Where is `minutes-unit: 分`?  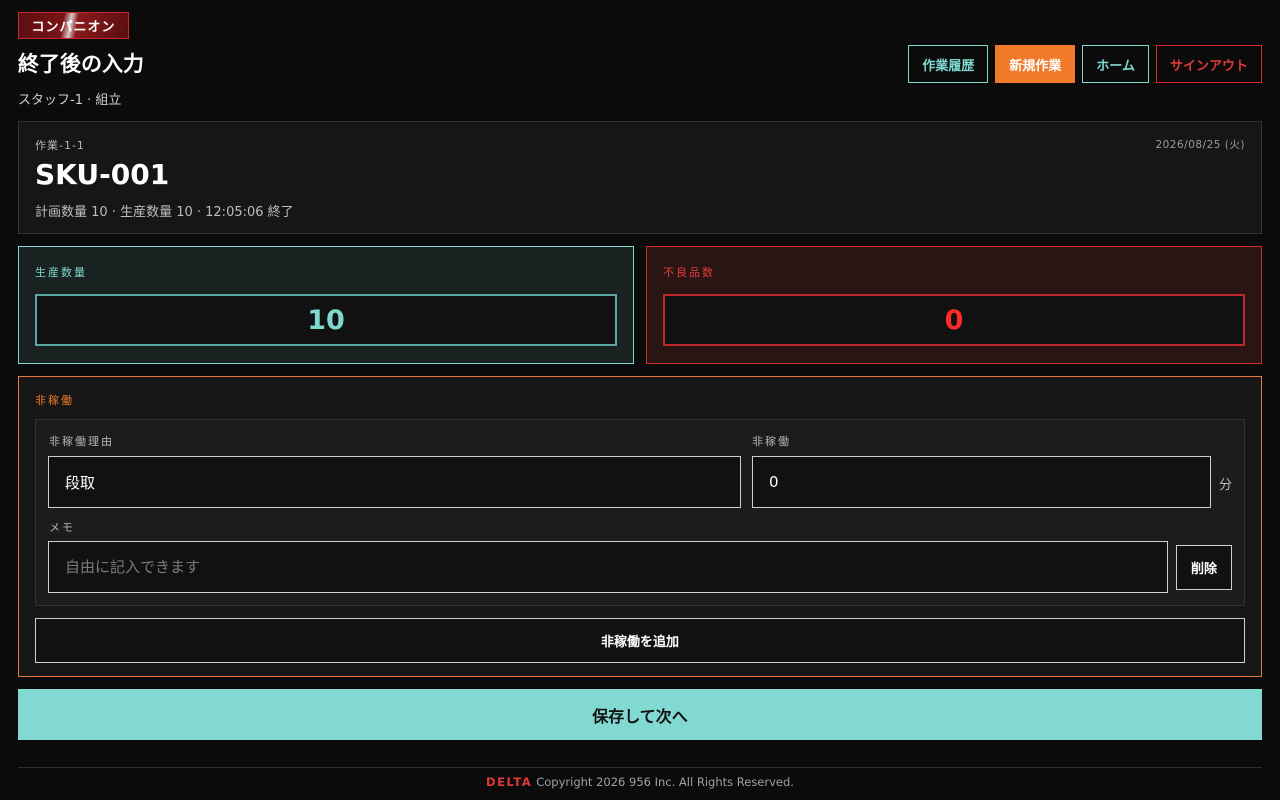
minutes-unit: 分 is located at coordinates (1226, 485).